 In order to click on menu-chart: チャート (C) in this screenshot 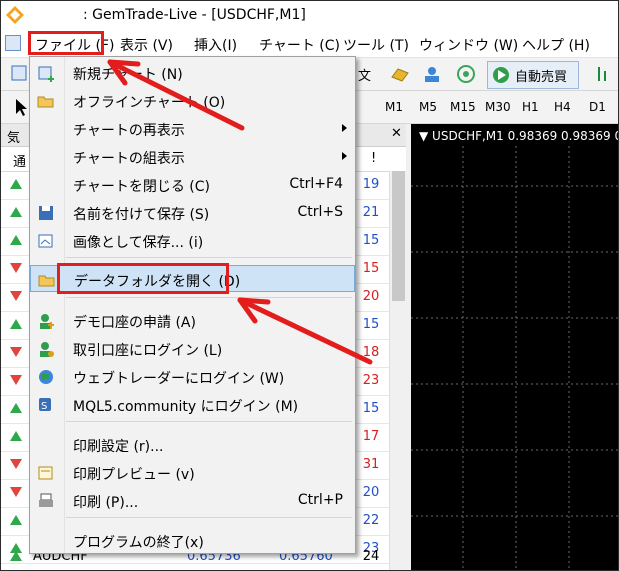, I will do `click(299, 45)`.